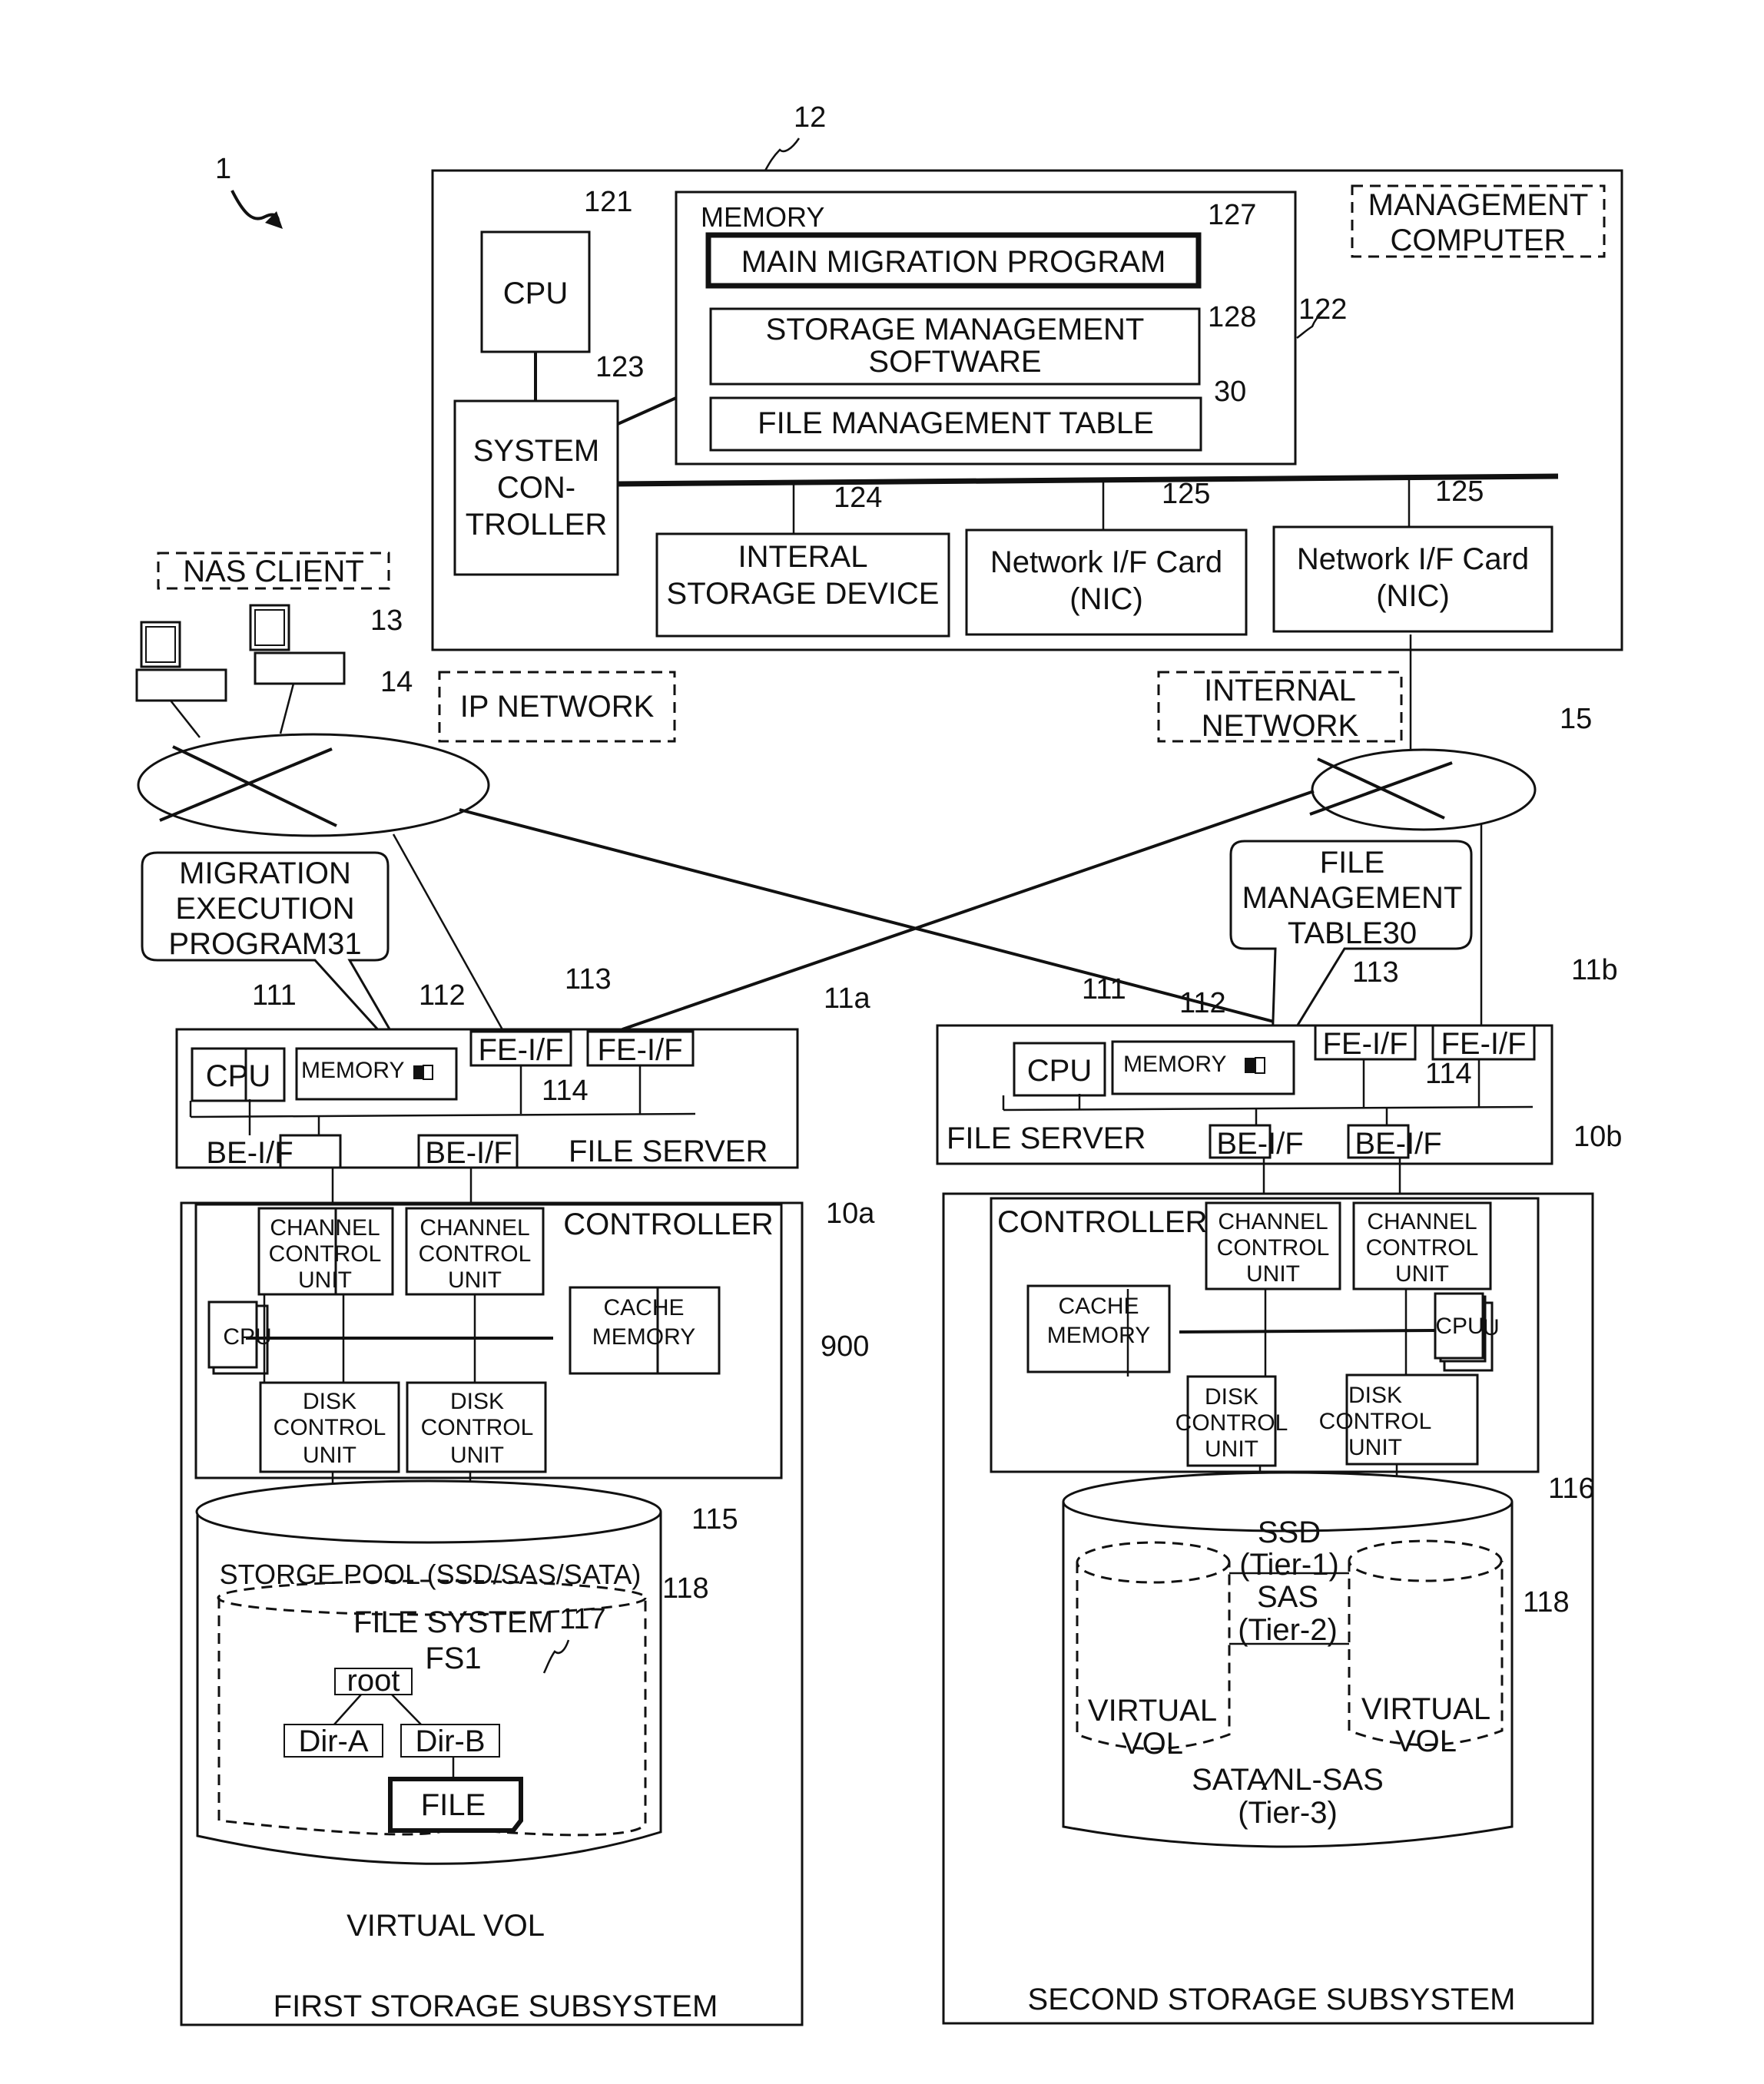  What do you see at coordinates (668, 1225) in the screenshot?
I see `first-controller-label: CONTROLLER` at bounding box center [668, 1225].